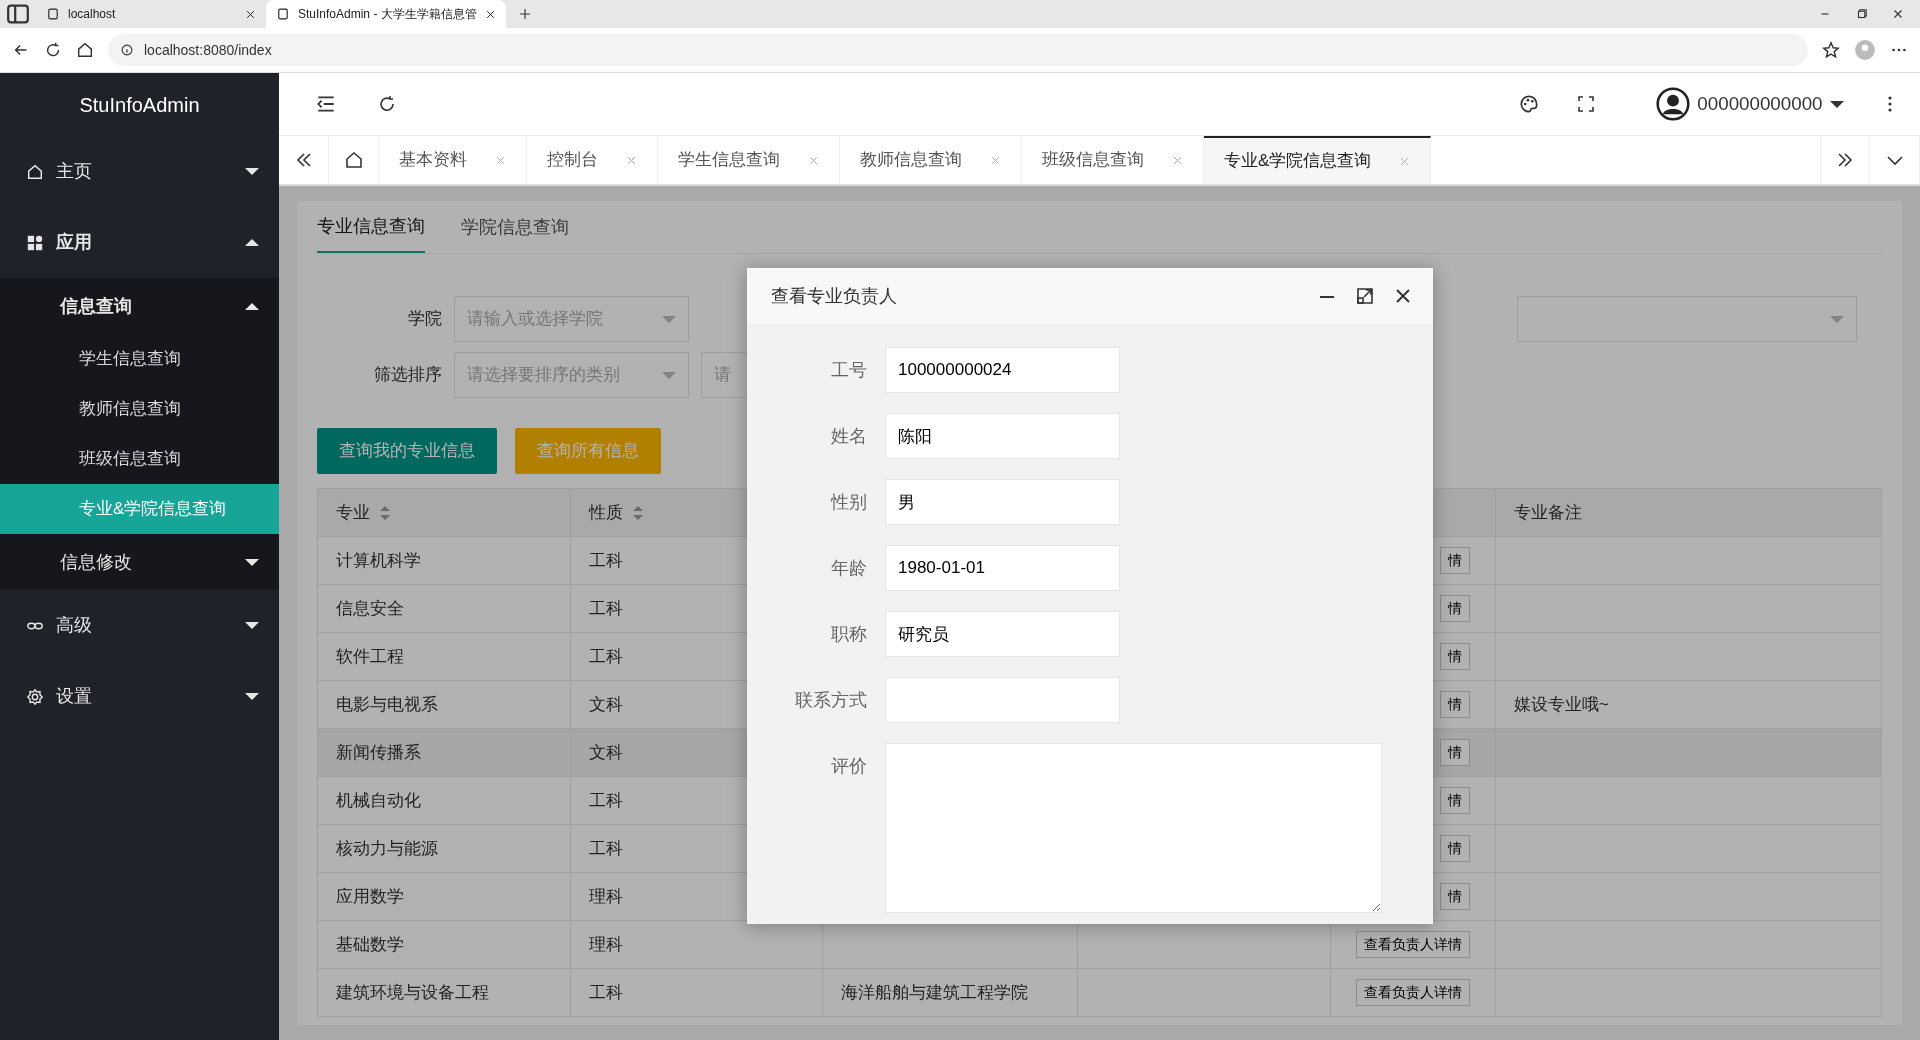 The width and height of the screenshot is (1920, 1040). Describe the element at coordinates (1760, 104) in the screenshot. I see `user-name: 000000000000` at that location.